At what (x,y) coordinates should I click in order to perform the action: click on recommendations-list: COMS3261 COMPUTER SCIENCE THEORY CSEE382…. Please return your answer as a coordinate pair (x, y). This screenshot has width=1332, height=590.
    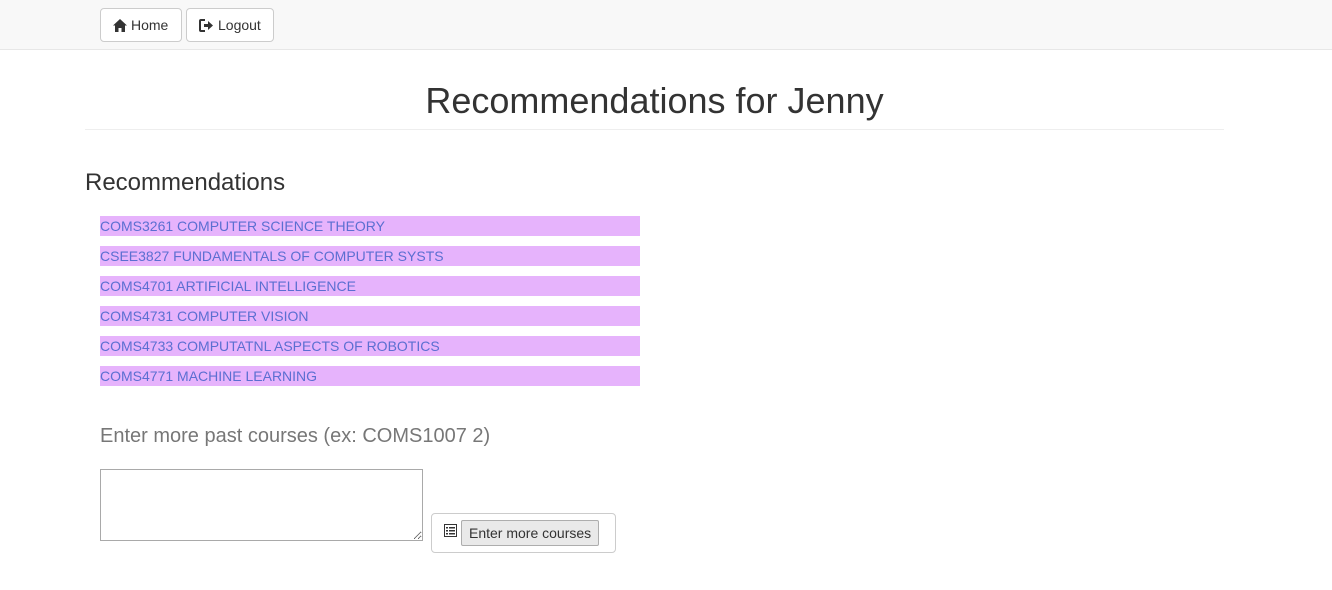
    Looking at the image, I should click on (370, 306).